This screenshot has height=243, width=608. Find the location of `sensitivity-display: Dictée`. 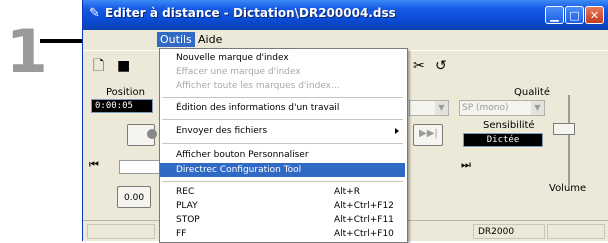

sensitivity-display: Dictée is located at coordinates (503, 140).